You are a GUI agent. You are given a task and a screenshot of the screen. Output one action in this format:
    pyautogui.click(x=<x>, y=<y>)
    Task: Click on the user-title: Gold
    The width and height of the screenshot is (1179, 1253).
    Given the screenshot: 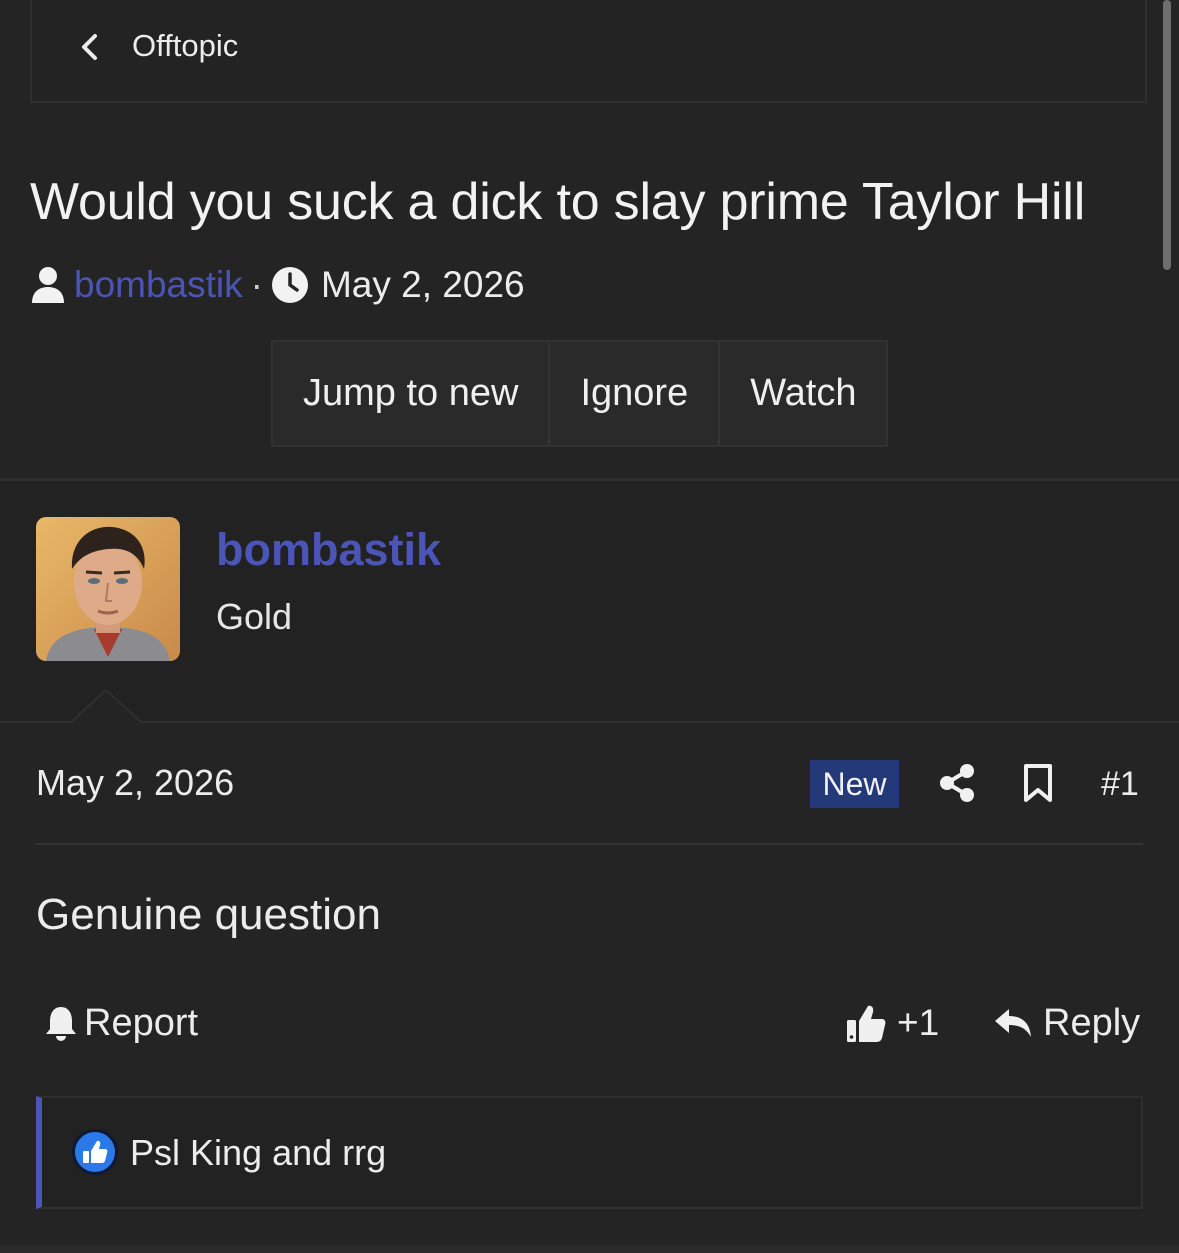 What is the action you would take?
    pyautogui.click(x=254, y=616)
    